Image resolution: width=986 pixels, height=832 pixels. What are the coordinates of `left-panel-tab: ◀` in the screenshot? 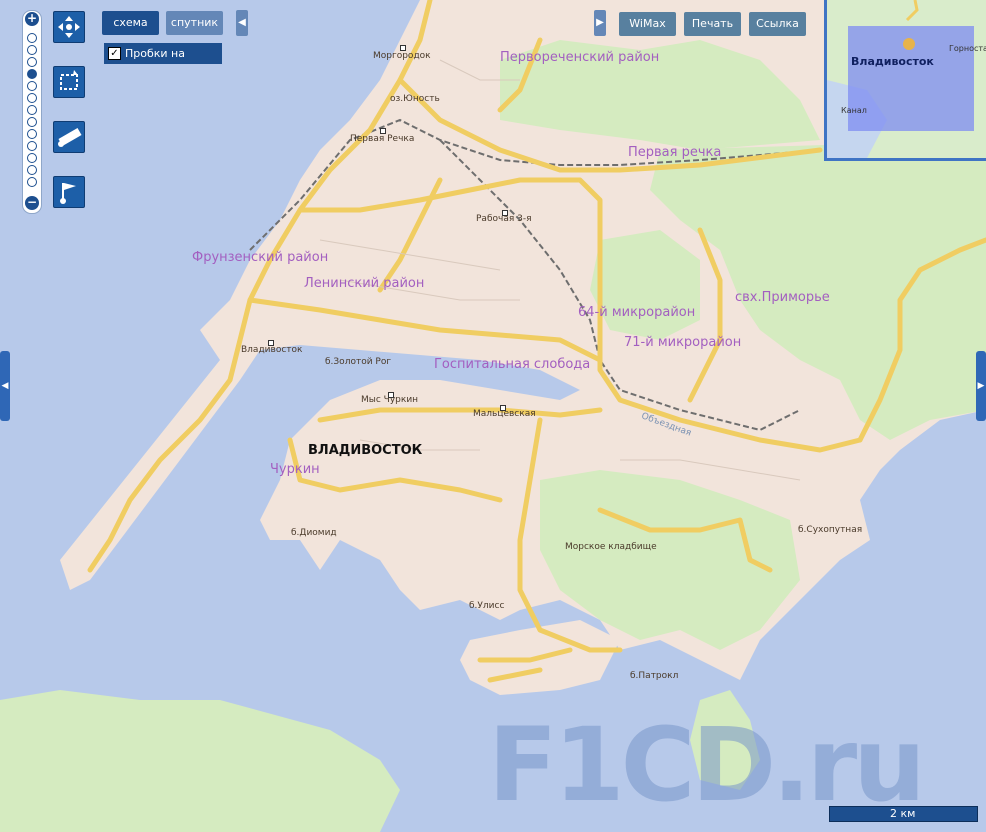 It's located at (5, 386).